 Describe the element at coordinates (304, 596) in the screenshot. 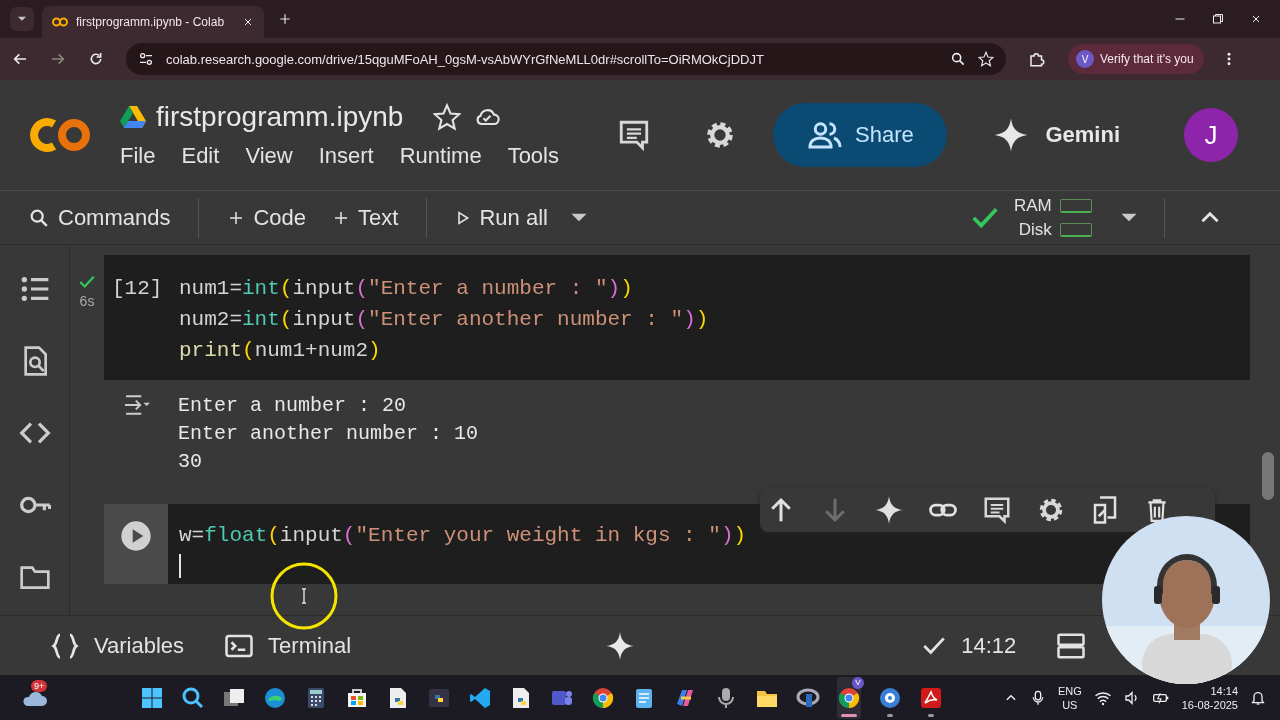

I see `cursor-highlight` at that location.